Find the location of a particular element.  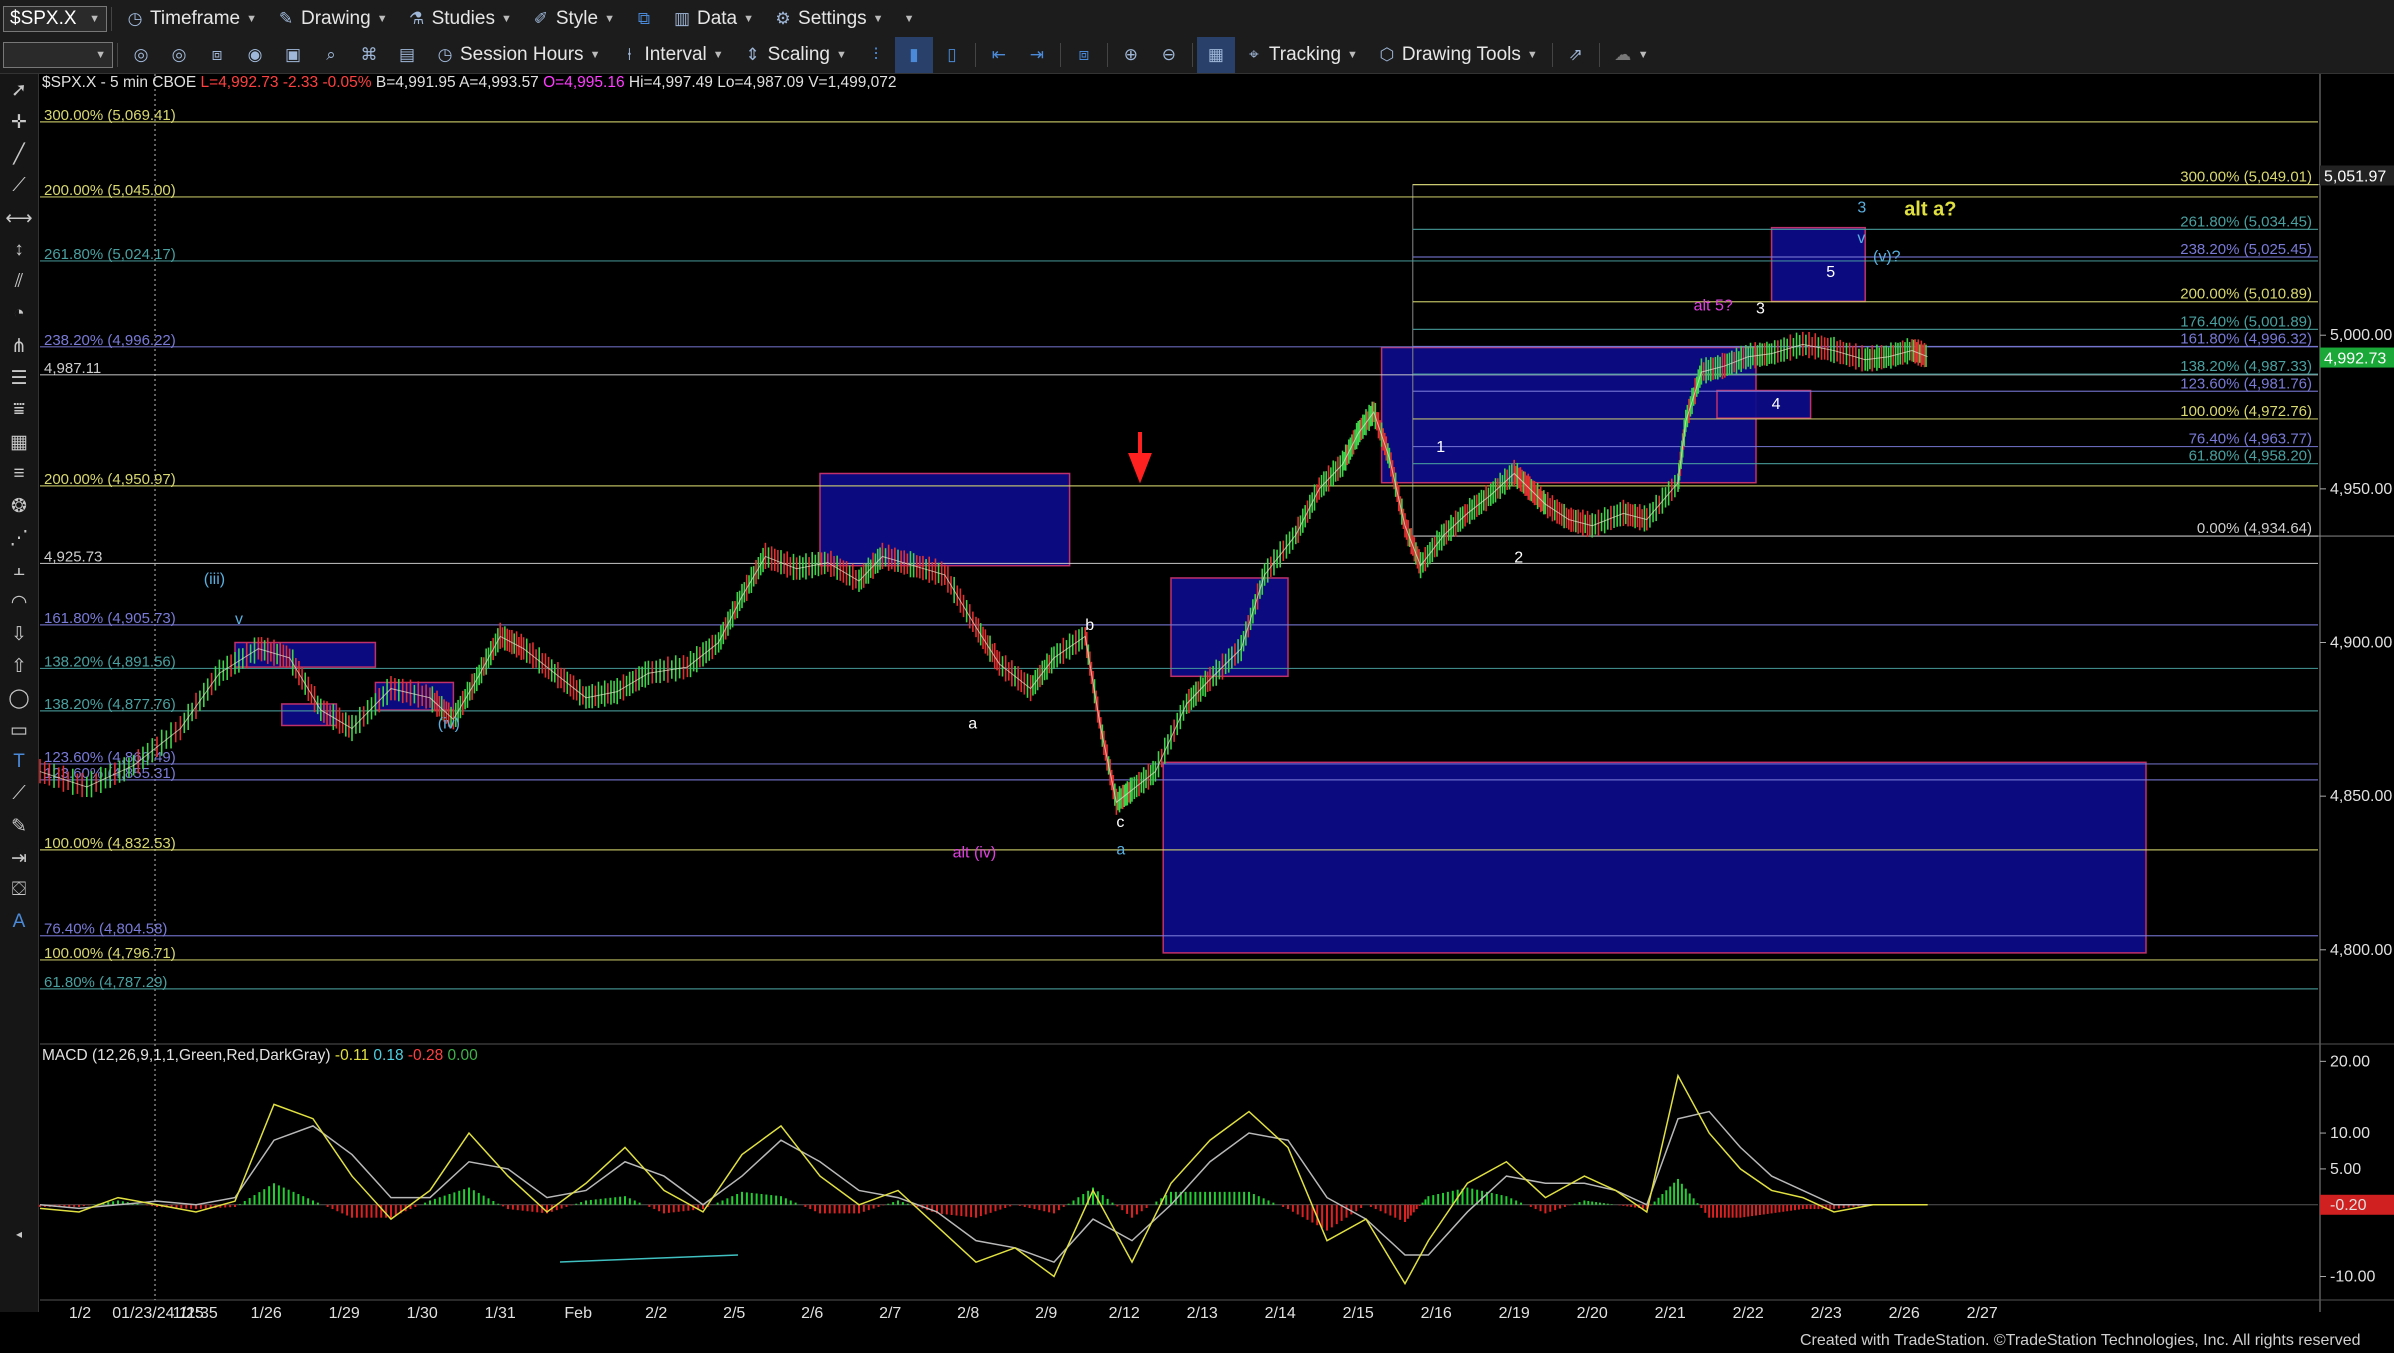

last-price: L=4,992.73 -2.33 -0.05% is located at coordinates (286, 82).